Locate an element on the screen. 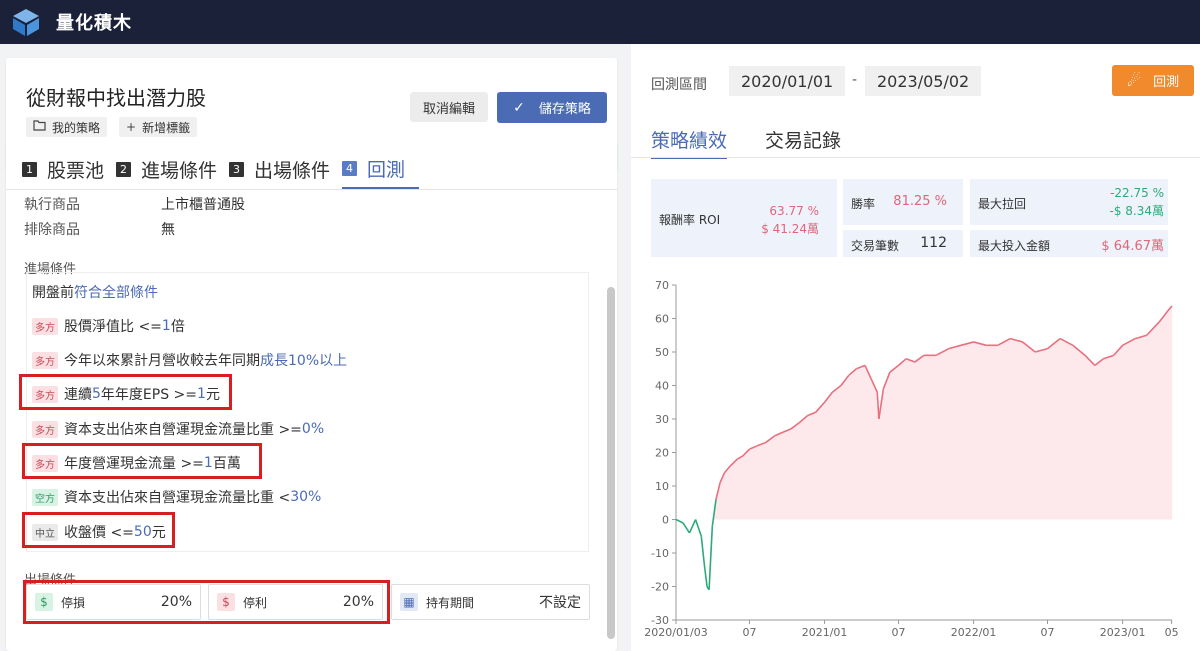 This screenshot has width=1200, height=651. tab-stock-pool: 1 股票池 is located at coordinates (63, 169).